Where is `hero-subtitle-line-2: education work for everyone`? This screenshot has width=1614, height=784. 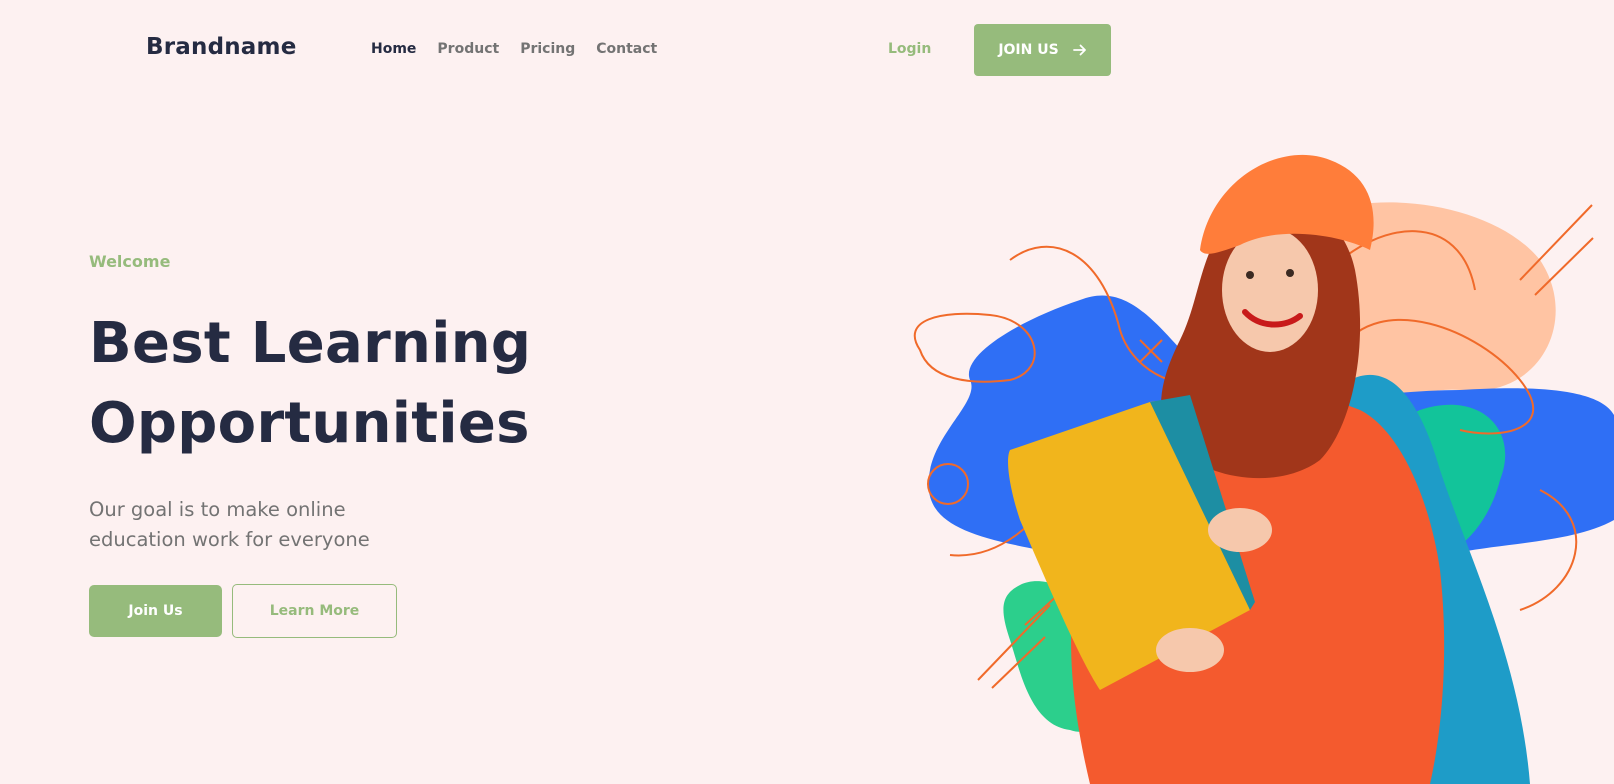 hero-subtitle-line-2: education work for everyone is located at coordinates (229, 539).